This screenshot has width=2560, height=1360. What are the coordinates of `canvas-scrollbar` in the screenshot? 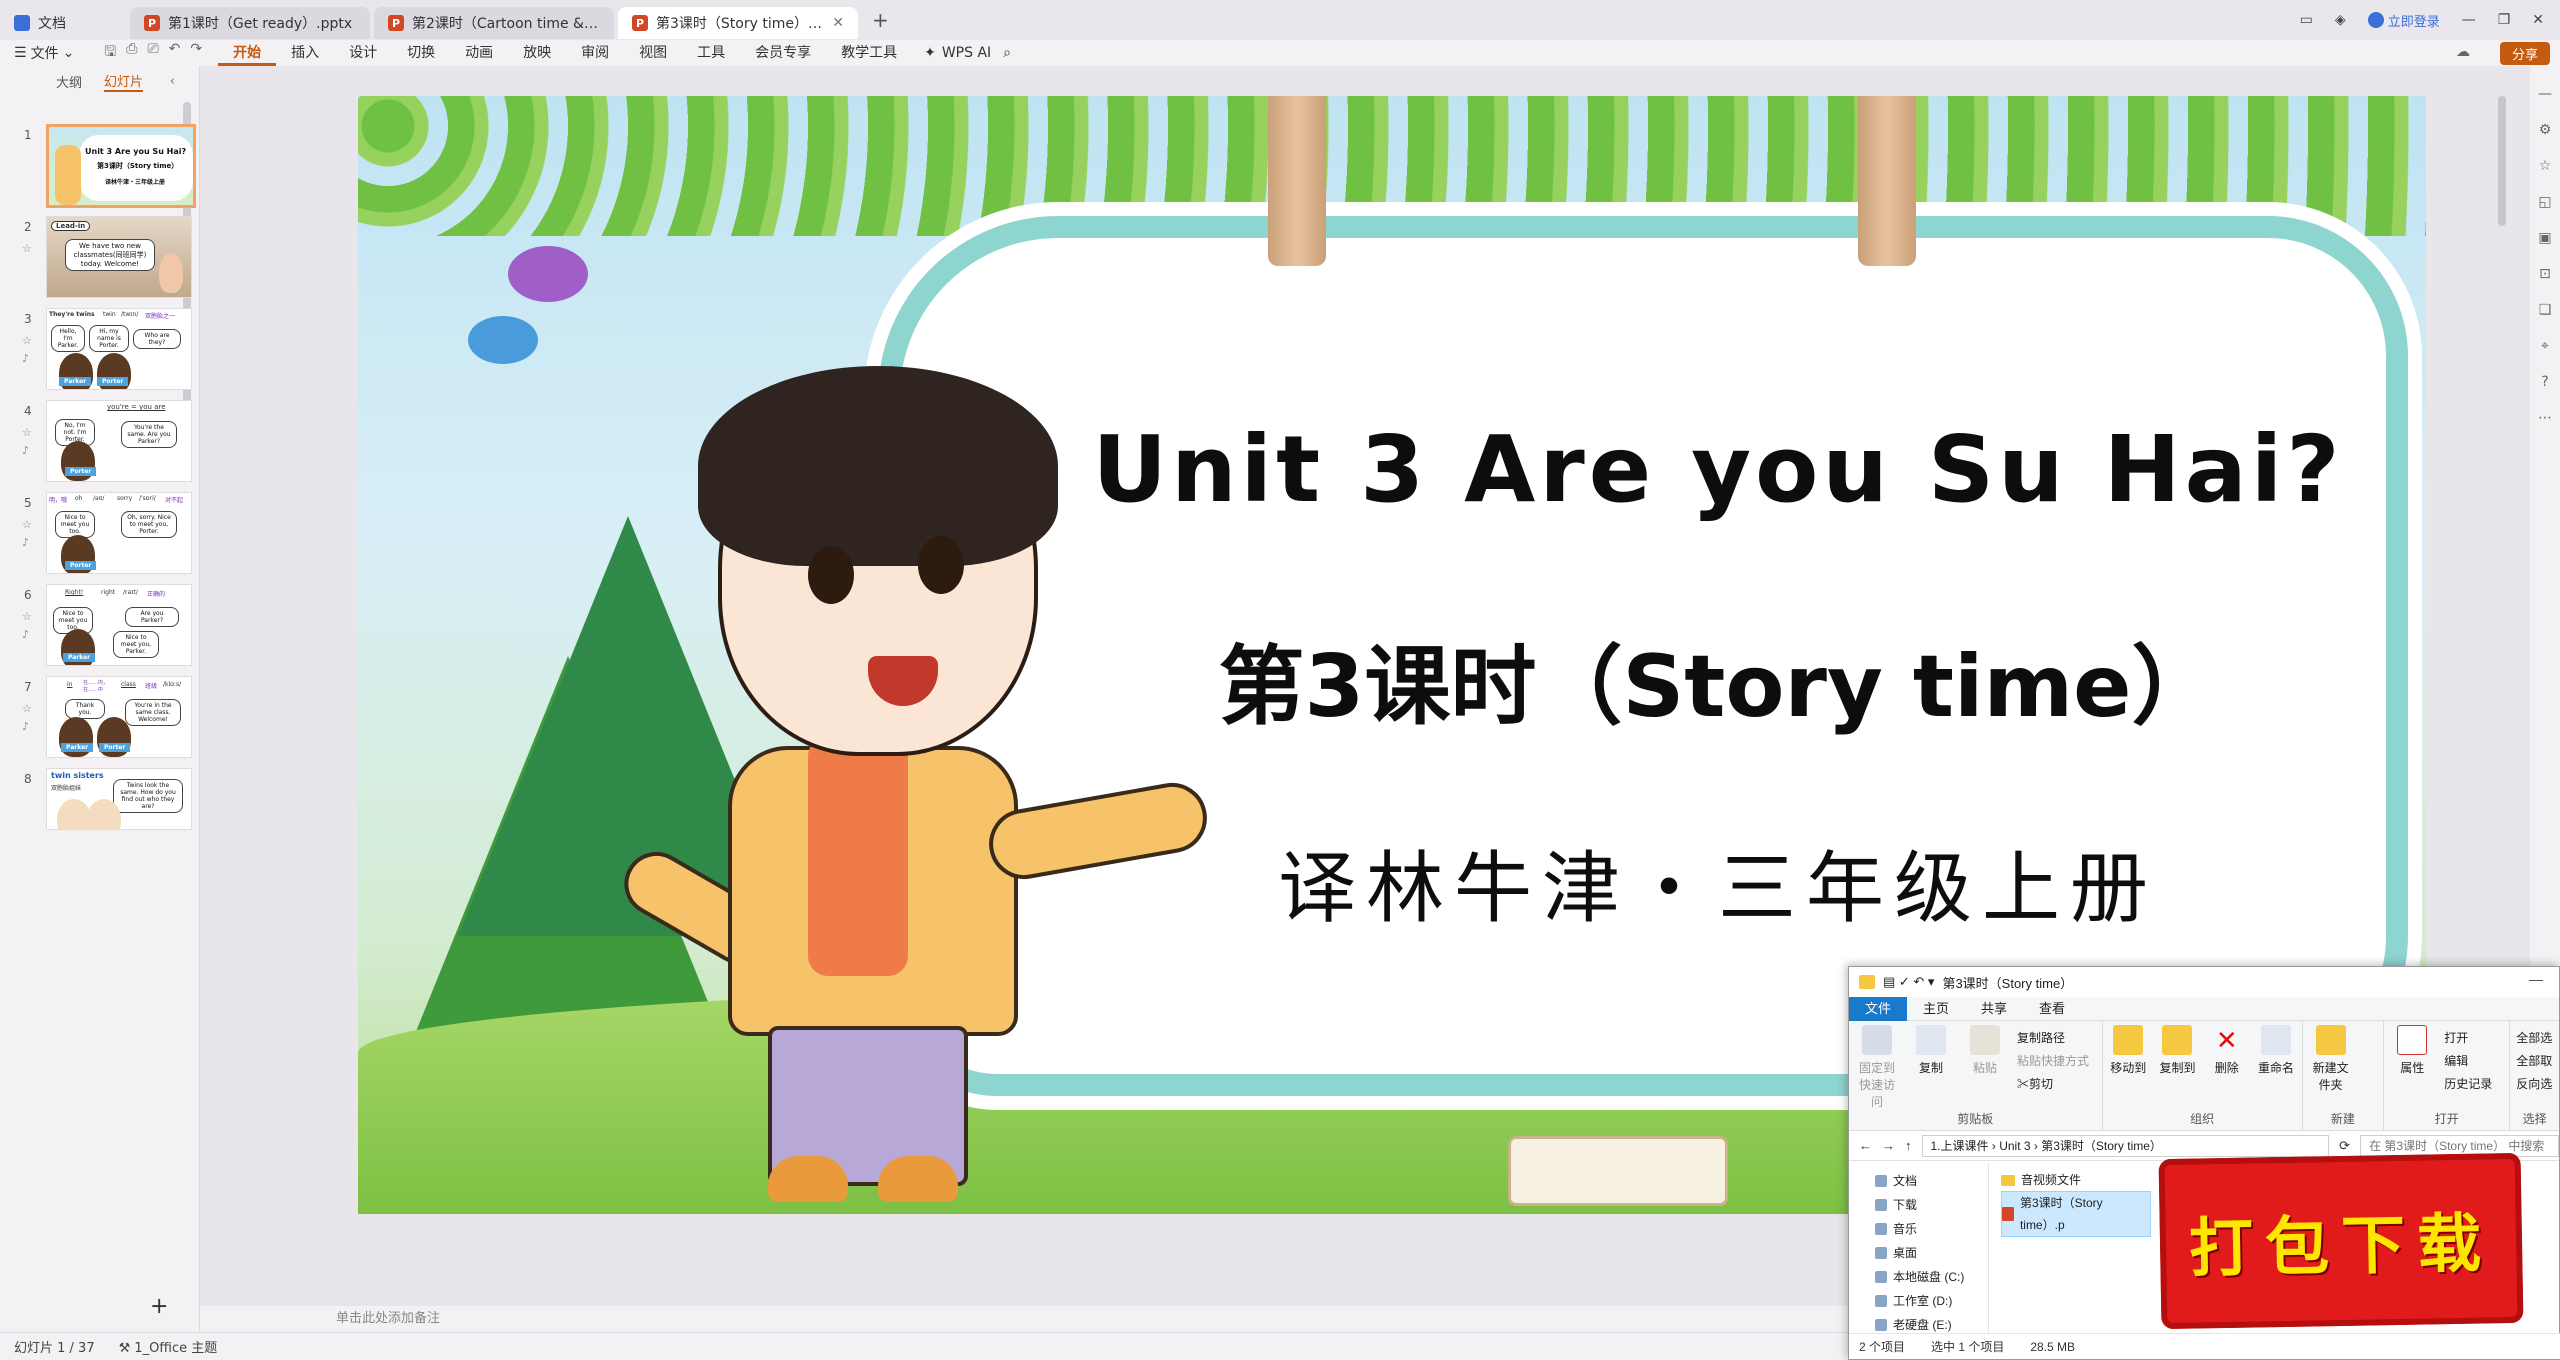 It's located at (2502, 161).